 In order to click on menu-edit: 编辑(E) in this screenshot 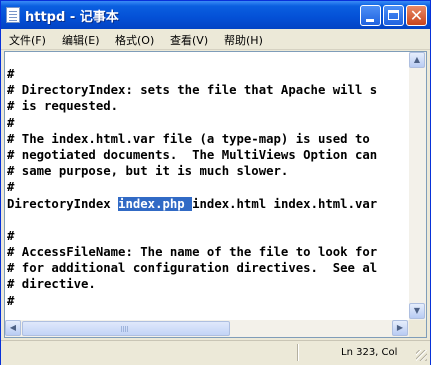, I will do `click(81, 40)`.